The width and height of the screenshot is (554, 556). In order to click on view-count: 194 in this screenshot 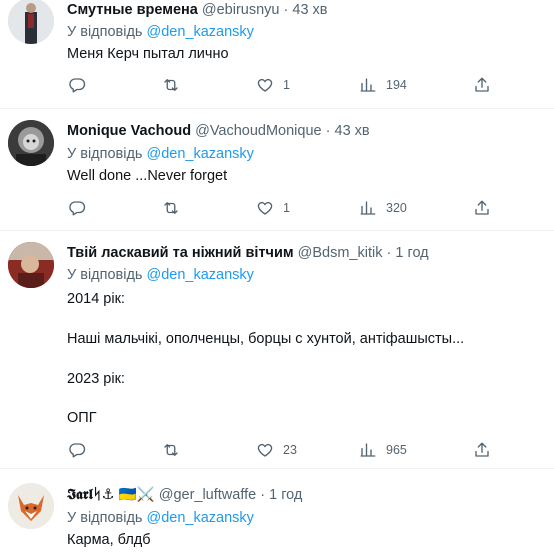, I will do `click(396, 85)`.